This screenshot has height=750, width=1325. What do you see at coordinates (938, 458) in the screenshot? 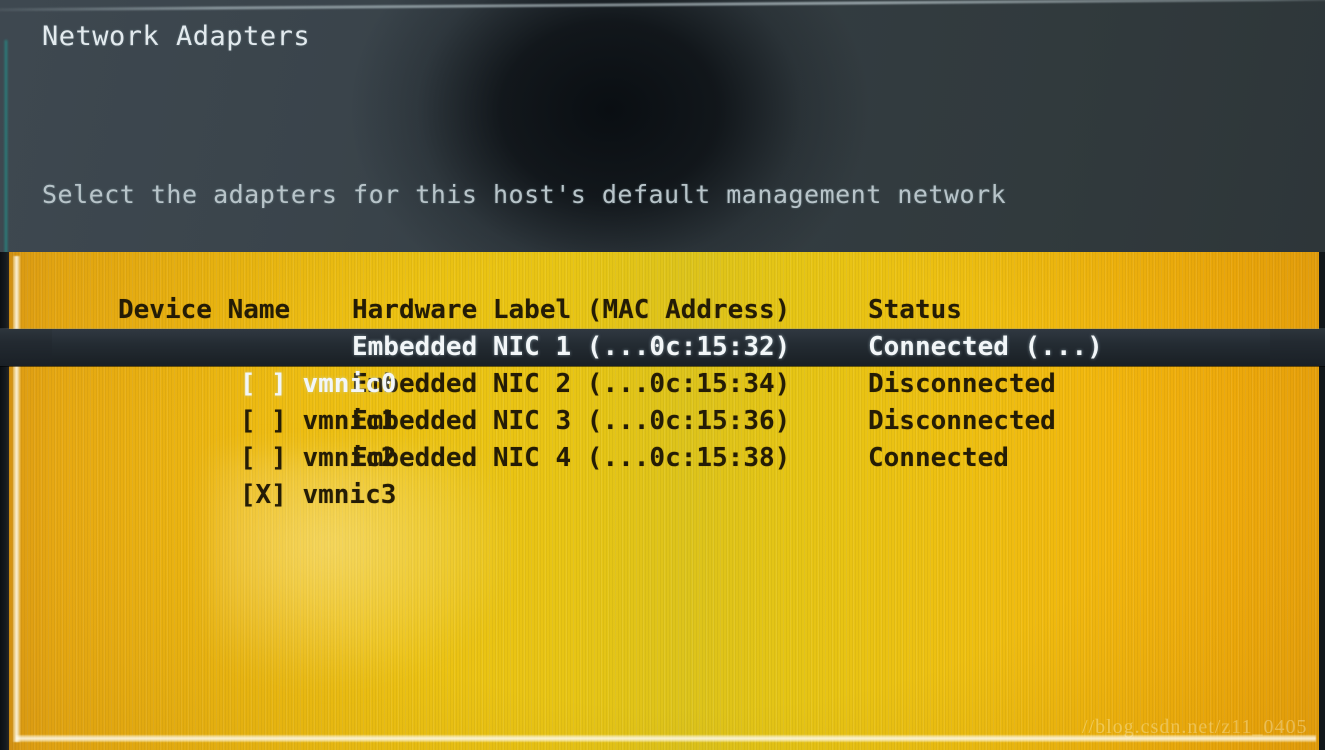
I see `adapter-status: Connected` at bounding box center [938, 458].